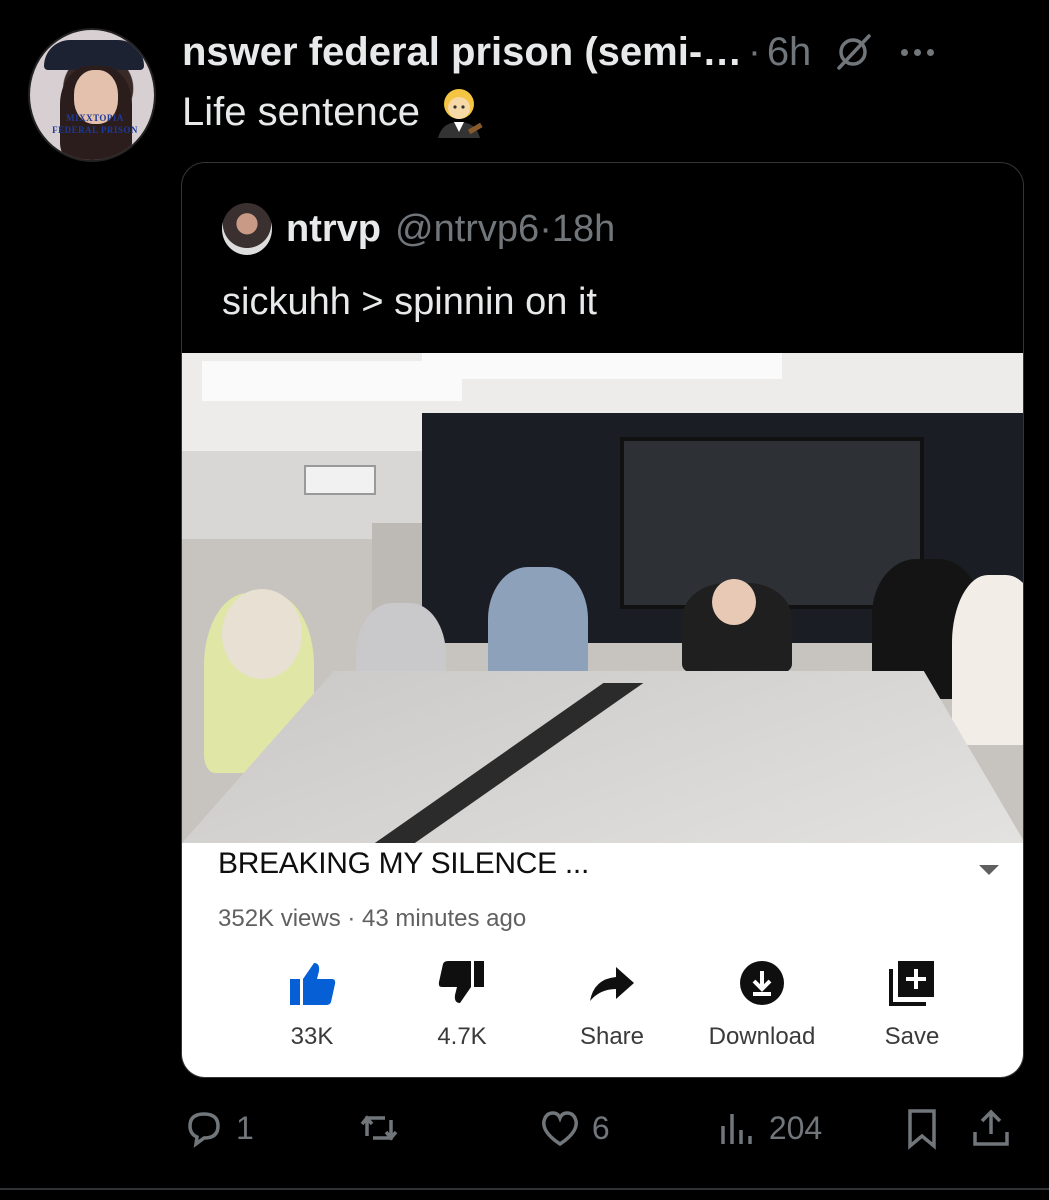 This screenshot has width=1049, height=1200. Describe the element at coordinates (460, 113) in the screenshot. I see `woman-judge-emoji` at that location.